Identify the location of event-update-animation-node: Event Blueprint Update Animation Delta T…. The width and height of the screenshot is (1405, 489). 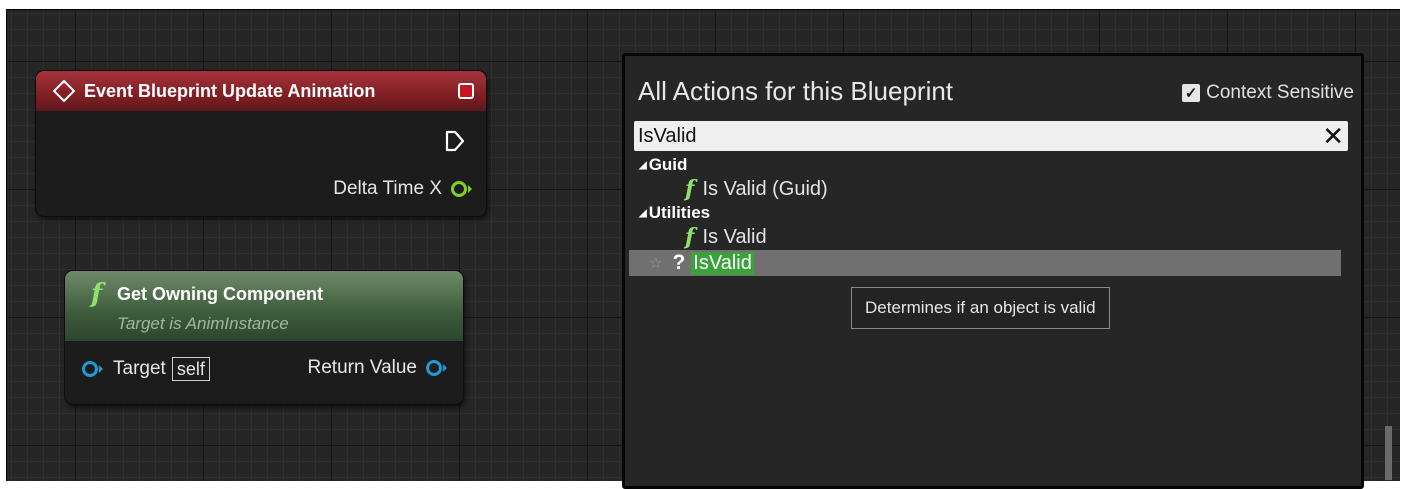
(261, 143).